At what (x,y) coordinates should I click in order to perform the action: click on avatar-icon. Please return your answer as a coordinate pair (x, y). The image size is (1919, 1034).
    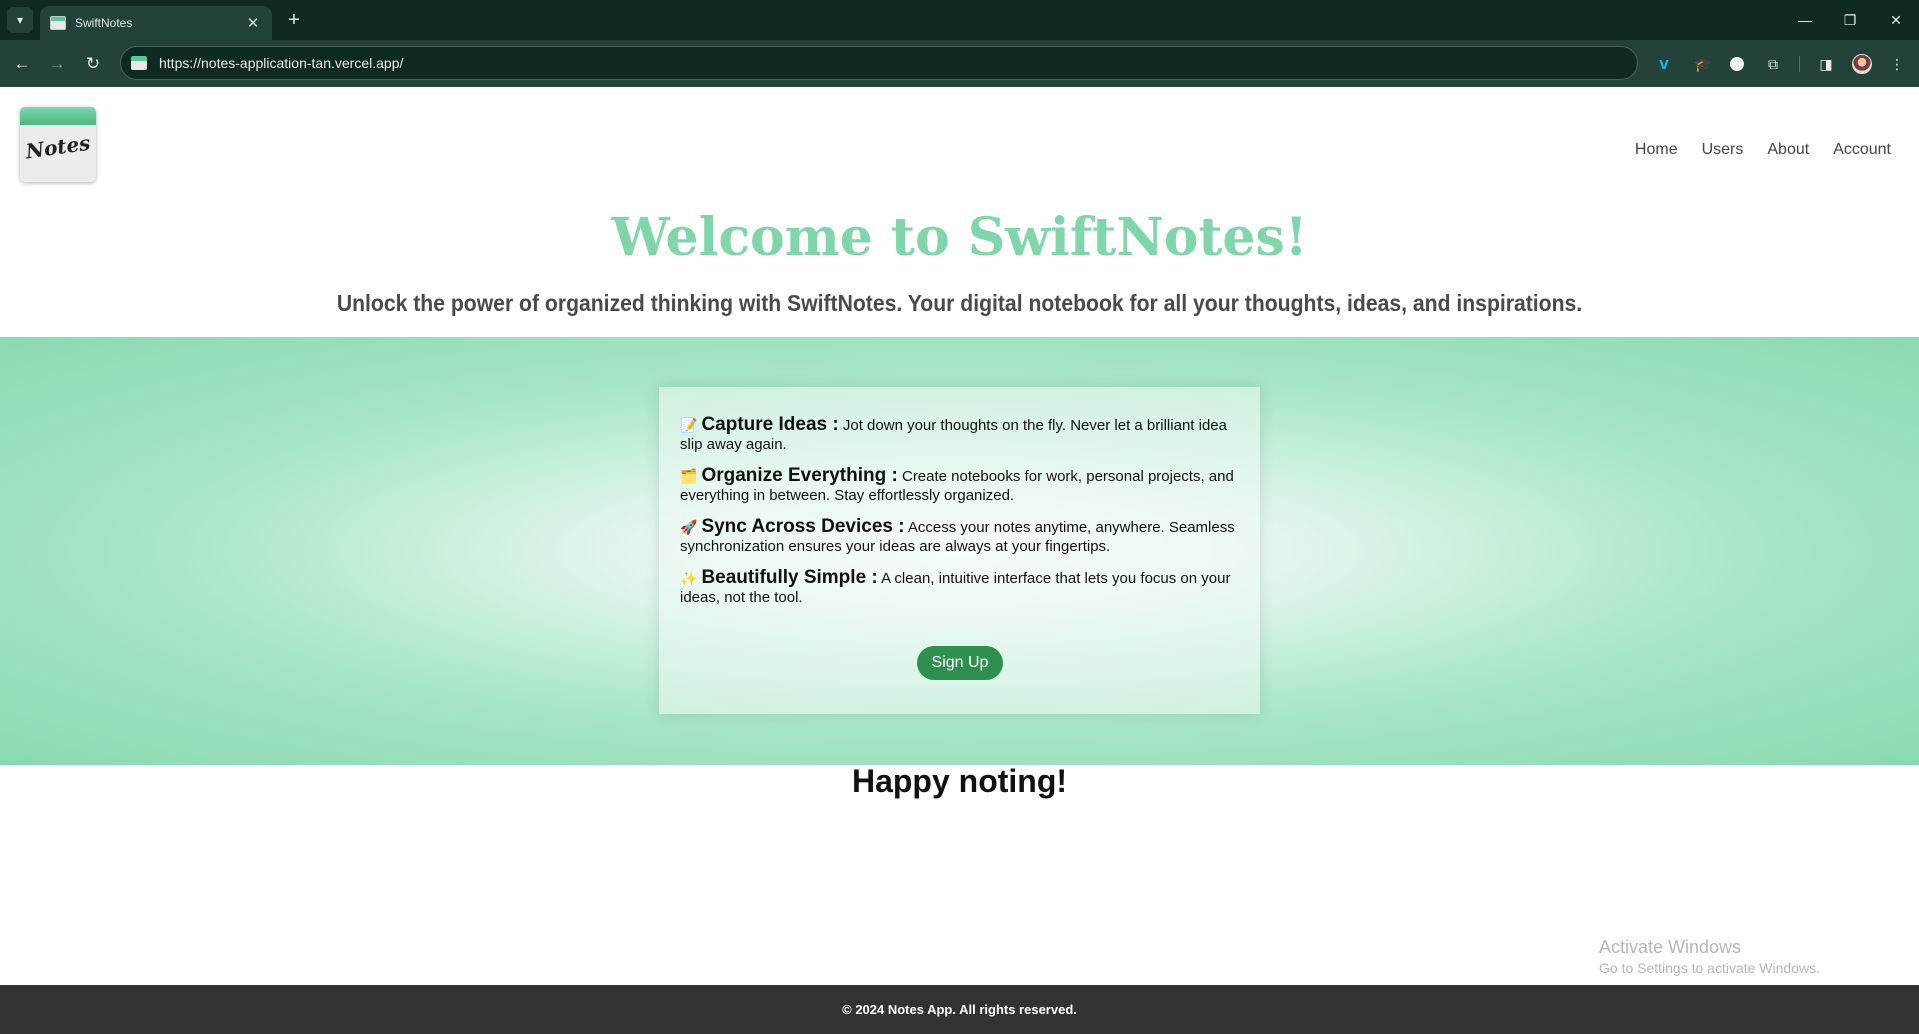
    Looking at the image, I should click on (1862, 64).